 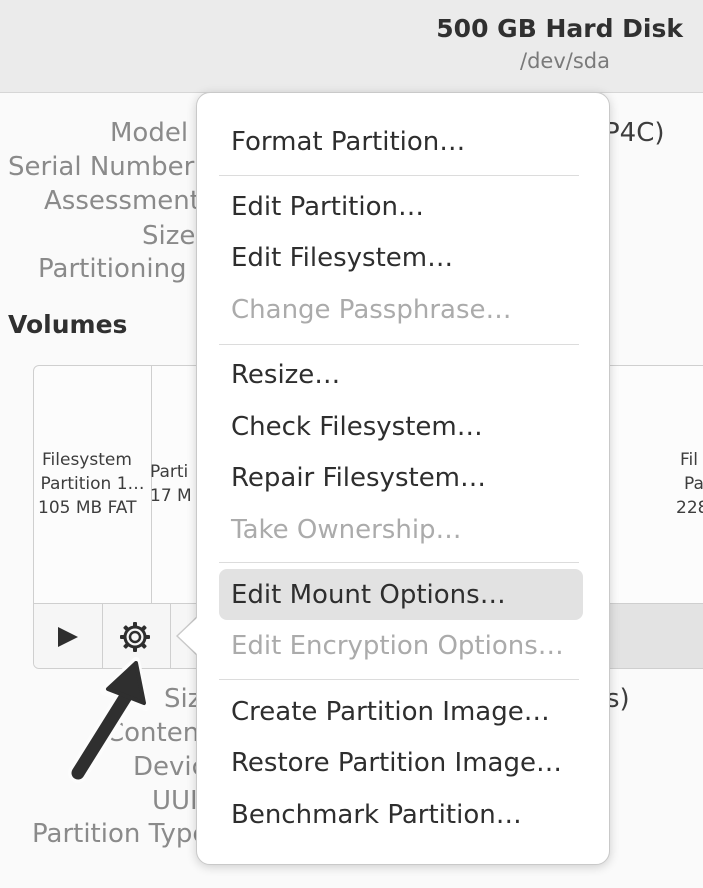 What do you see at coordinates (188, 636) in the screenshot?
I see `menu-pointer` at bounding box center [188, 636].